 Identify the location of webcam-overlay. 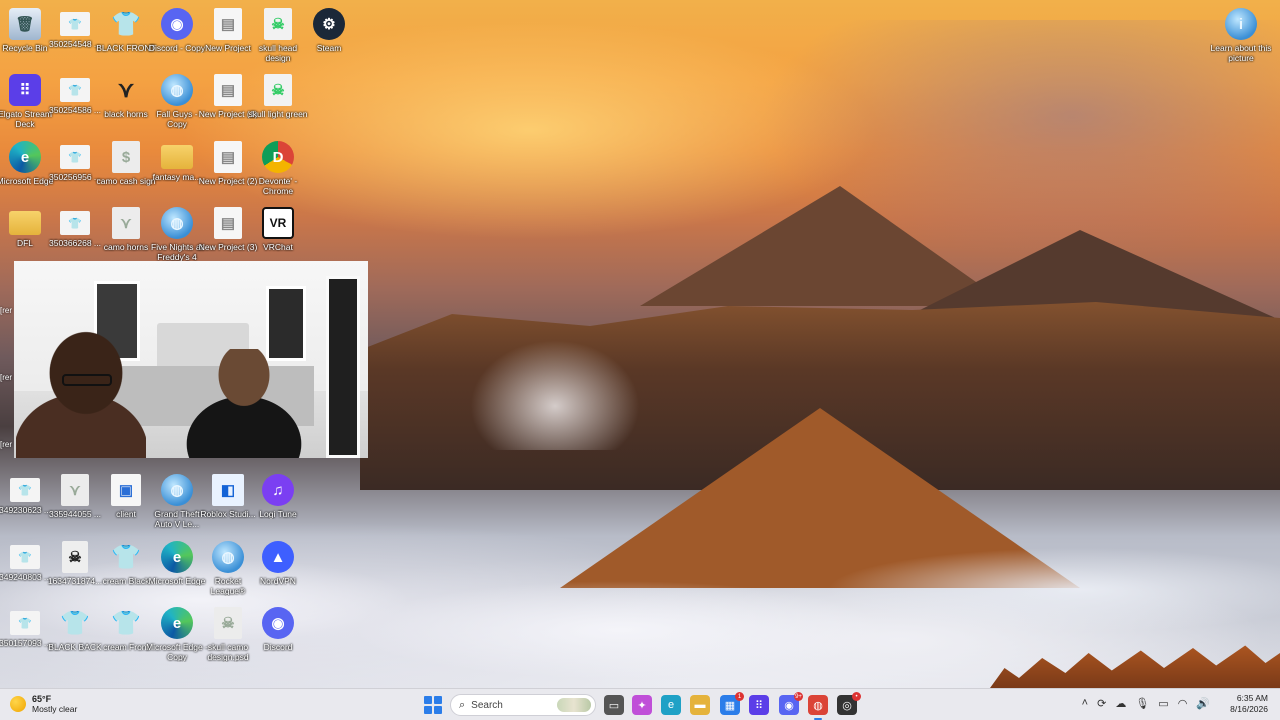
(191, 359).